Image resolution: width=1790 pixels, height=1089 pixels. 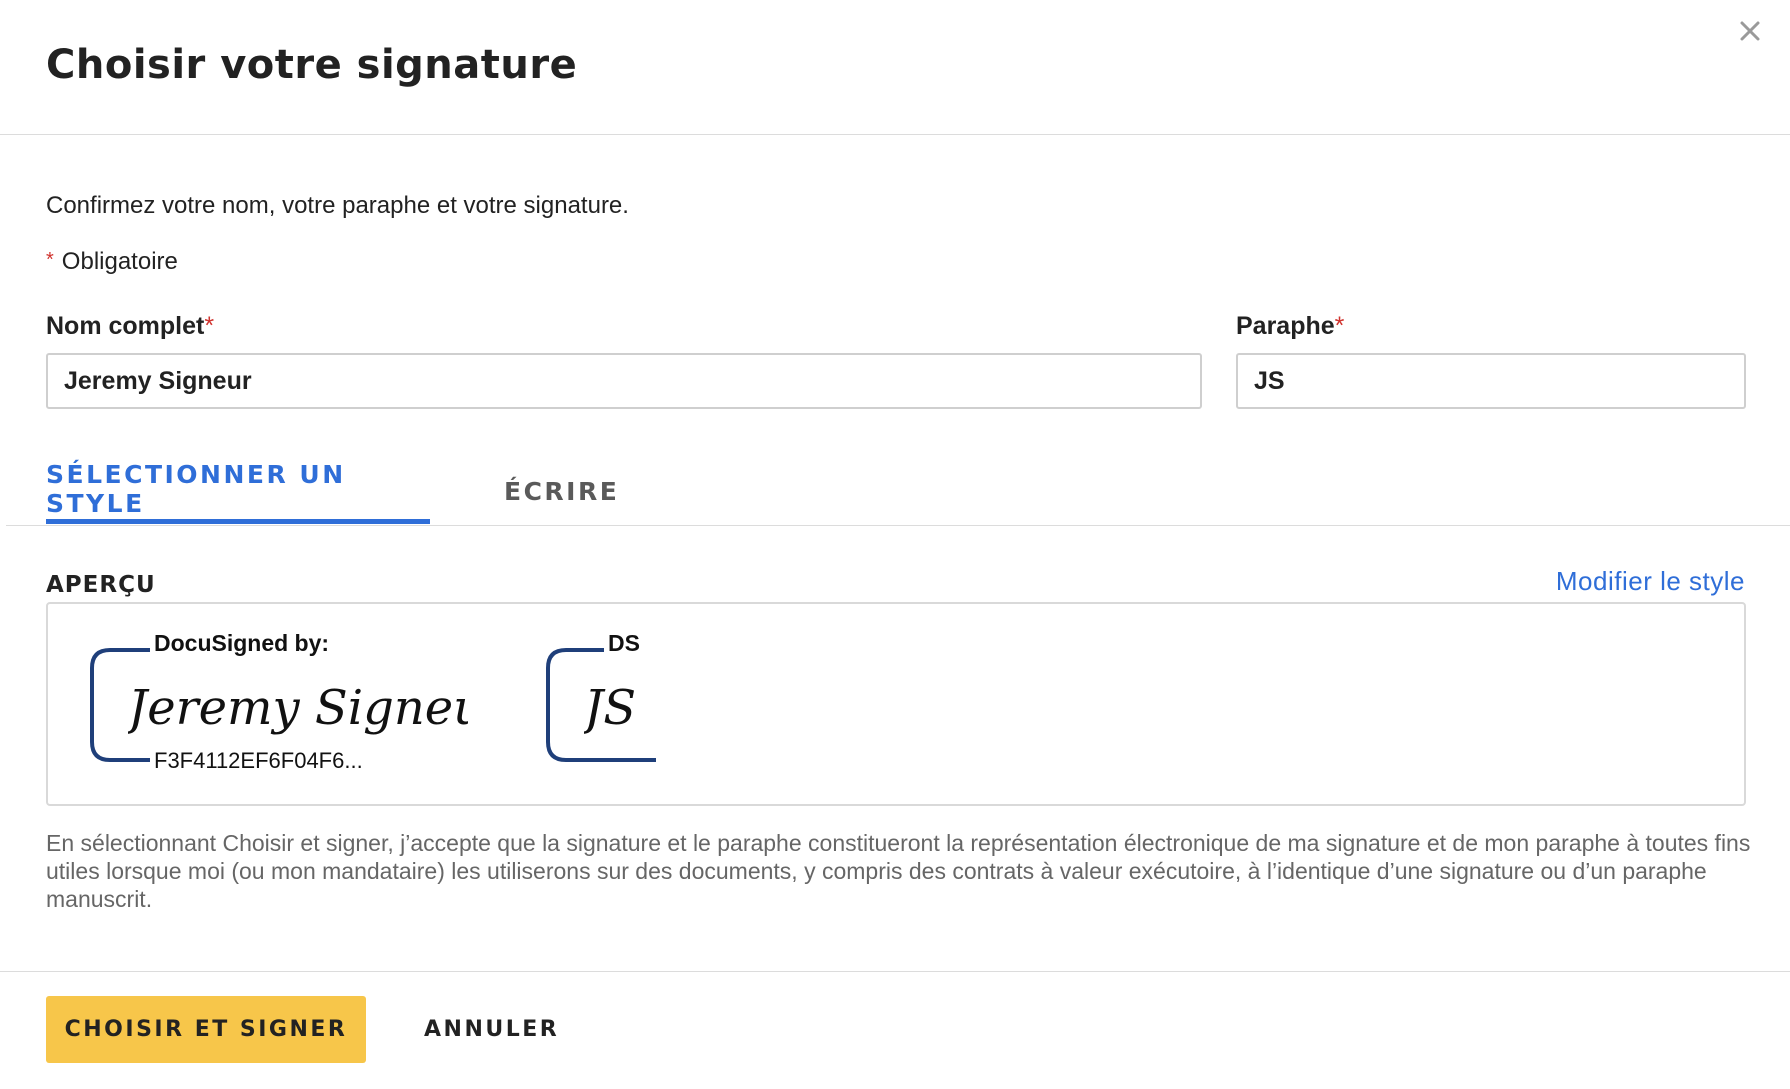 What do you see at coordinates (125, 326) in the screenshot?
I see `full-name-label-text: Nom complet` at bounding box center [125, 326].